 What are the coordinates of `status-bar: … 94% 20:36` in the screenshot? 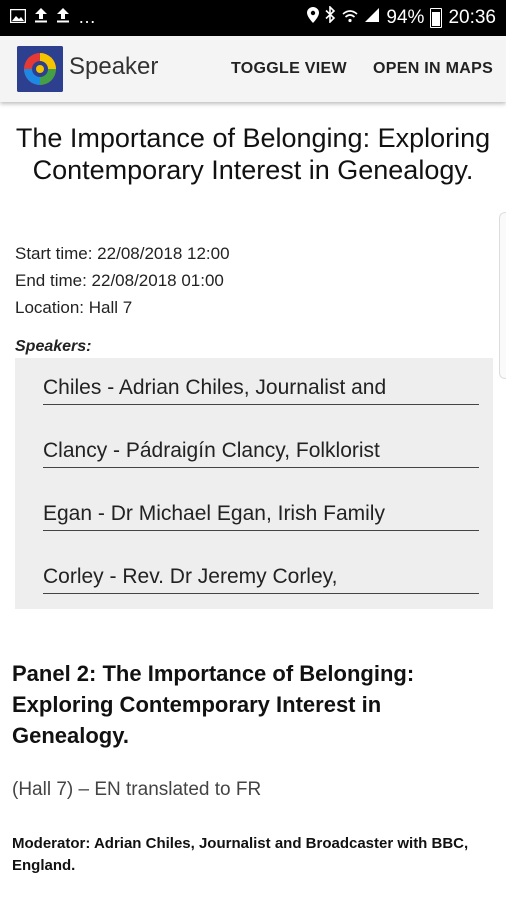 It's located at (253, 18).